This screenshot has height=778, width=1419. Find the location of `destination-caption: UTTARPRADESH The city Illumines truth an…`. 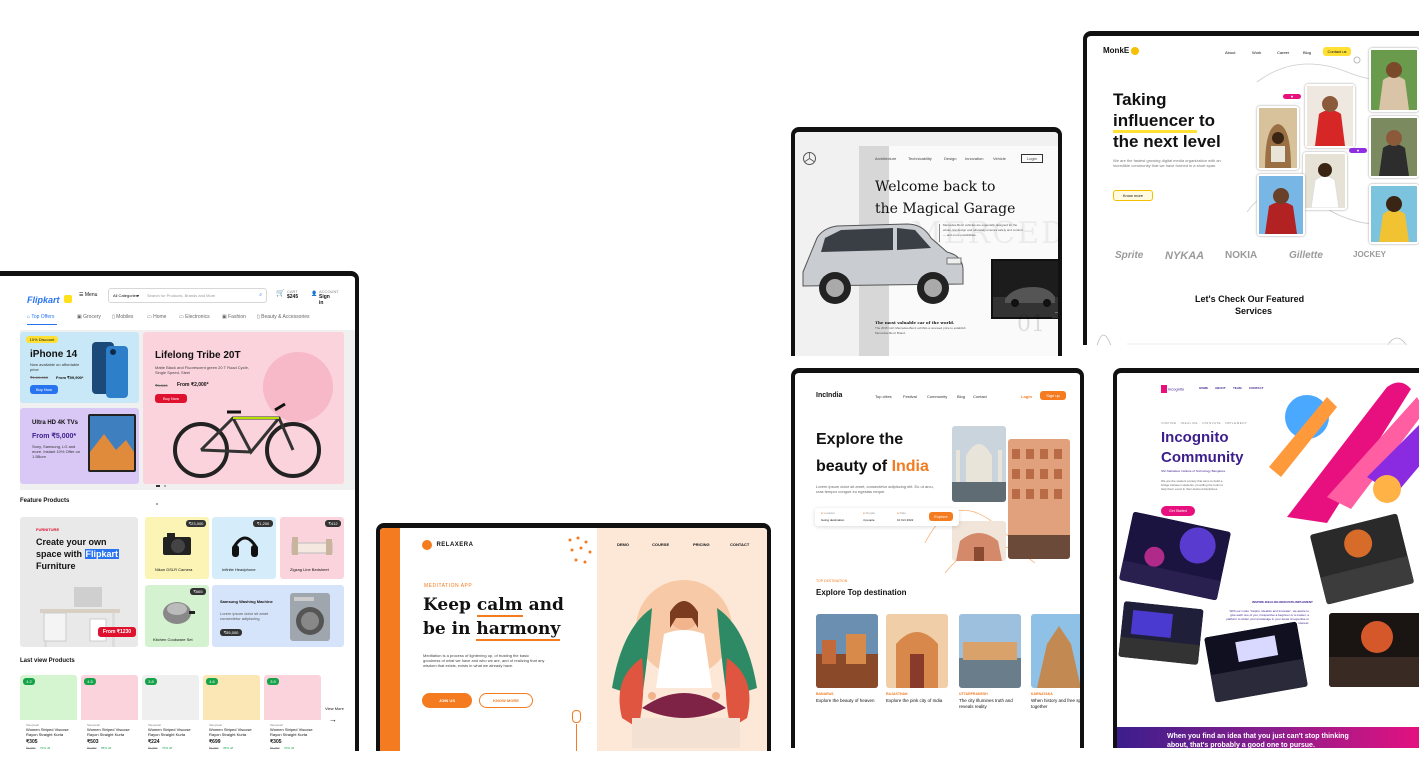

destination-caption: UTTARPRADESH The city Illumines truth an… is located at coordinates (992, 701).